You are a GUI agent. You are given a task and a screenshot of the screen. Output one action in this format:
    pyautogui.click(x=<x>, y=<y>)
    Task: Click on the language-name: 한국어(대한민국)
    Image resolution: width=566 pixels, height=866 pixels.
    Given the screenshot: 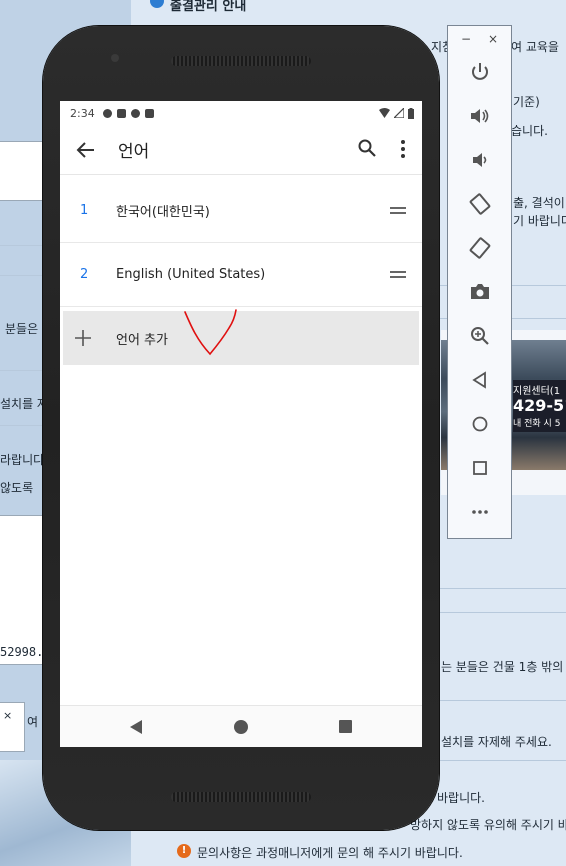 What is the action you would take?
    pyautogui.click(x=163, y=212)
    